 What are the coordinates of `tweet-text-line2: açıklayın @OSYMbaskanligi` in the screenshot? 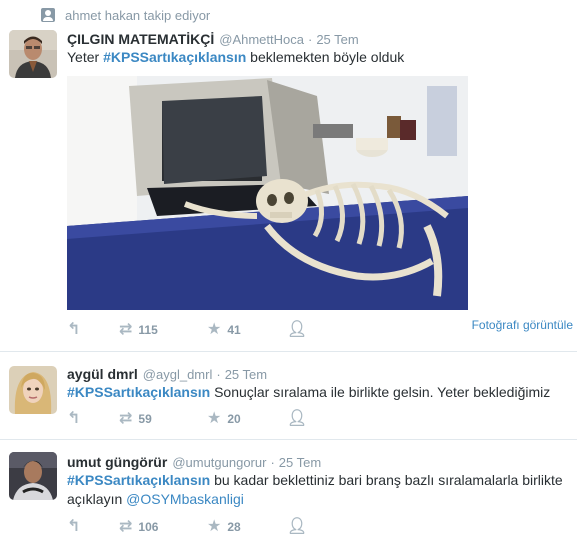 It's located at (155, 499).